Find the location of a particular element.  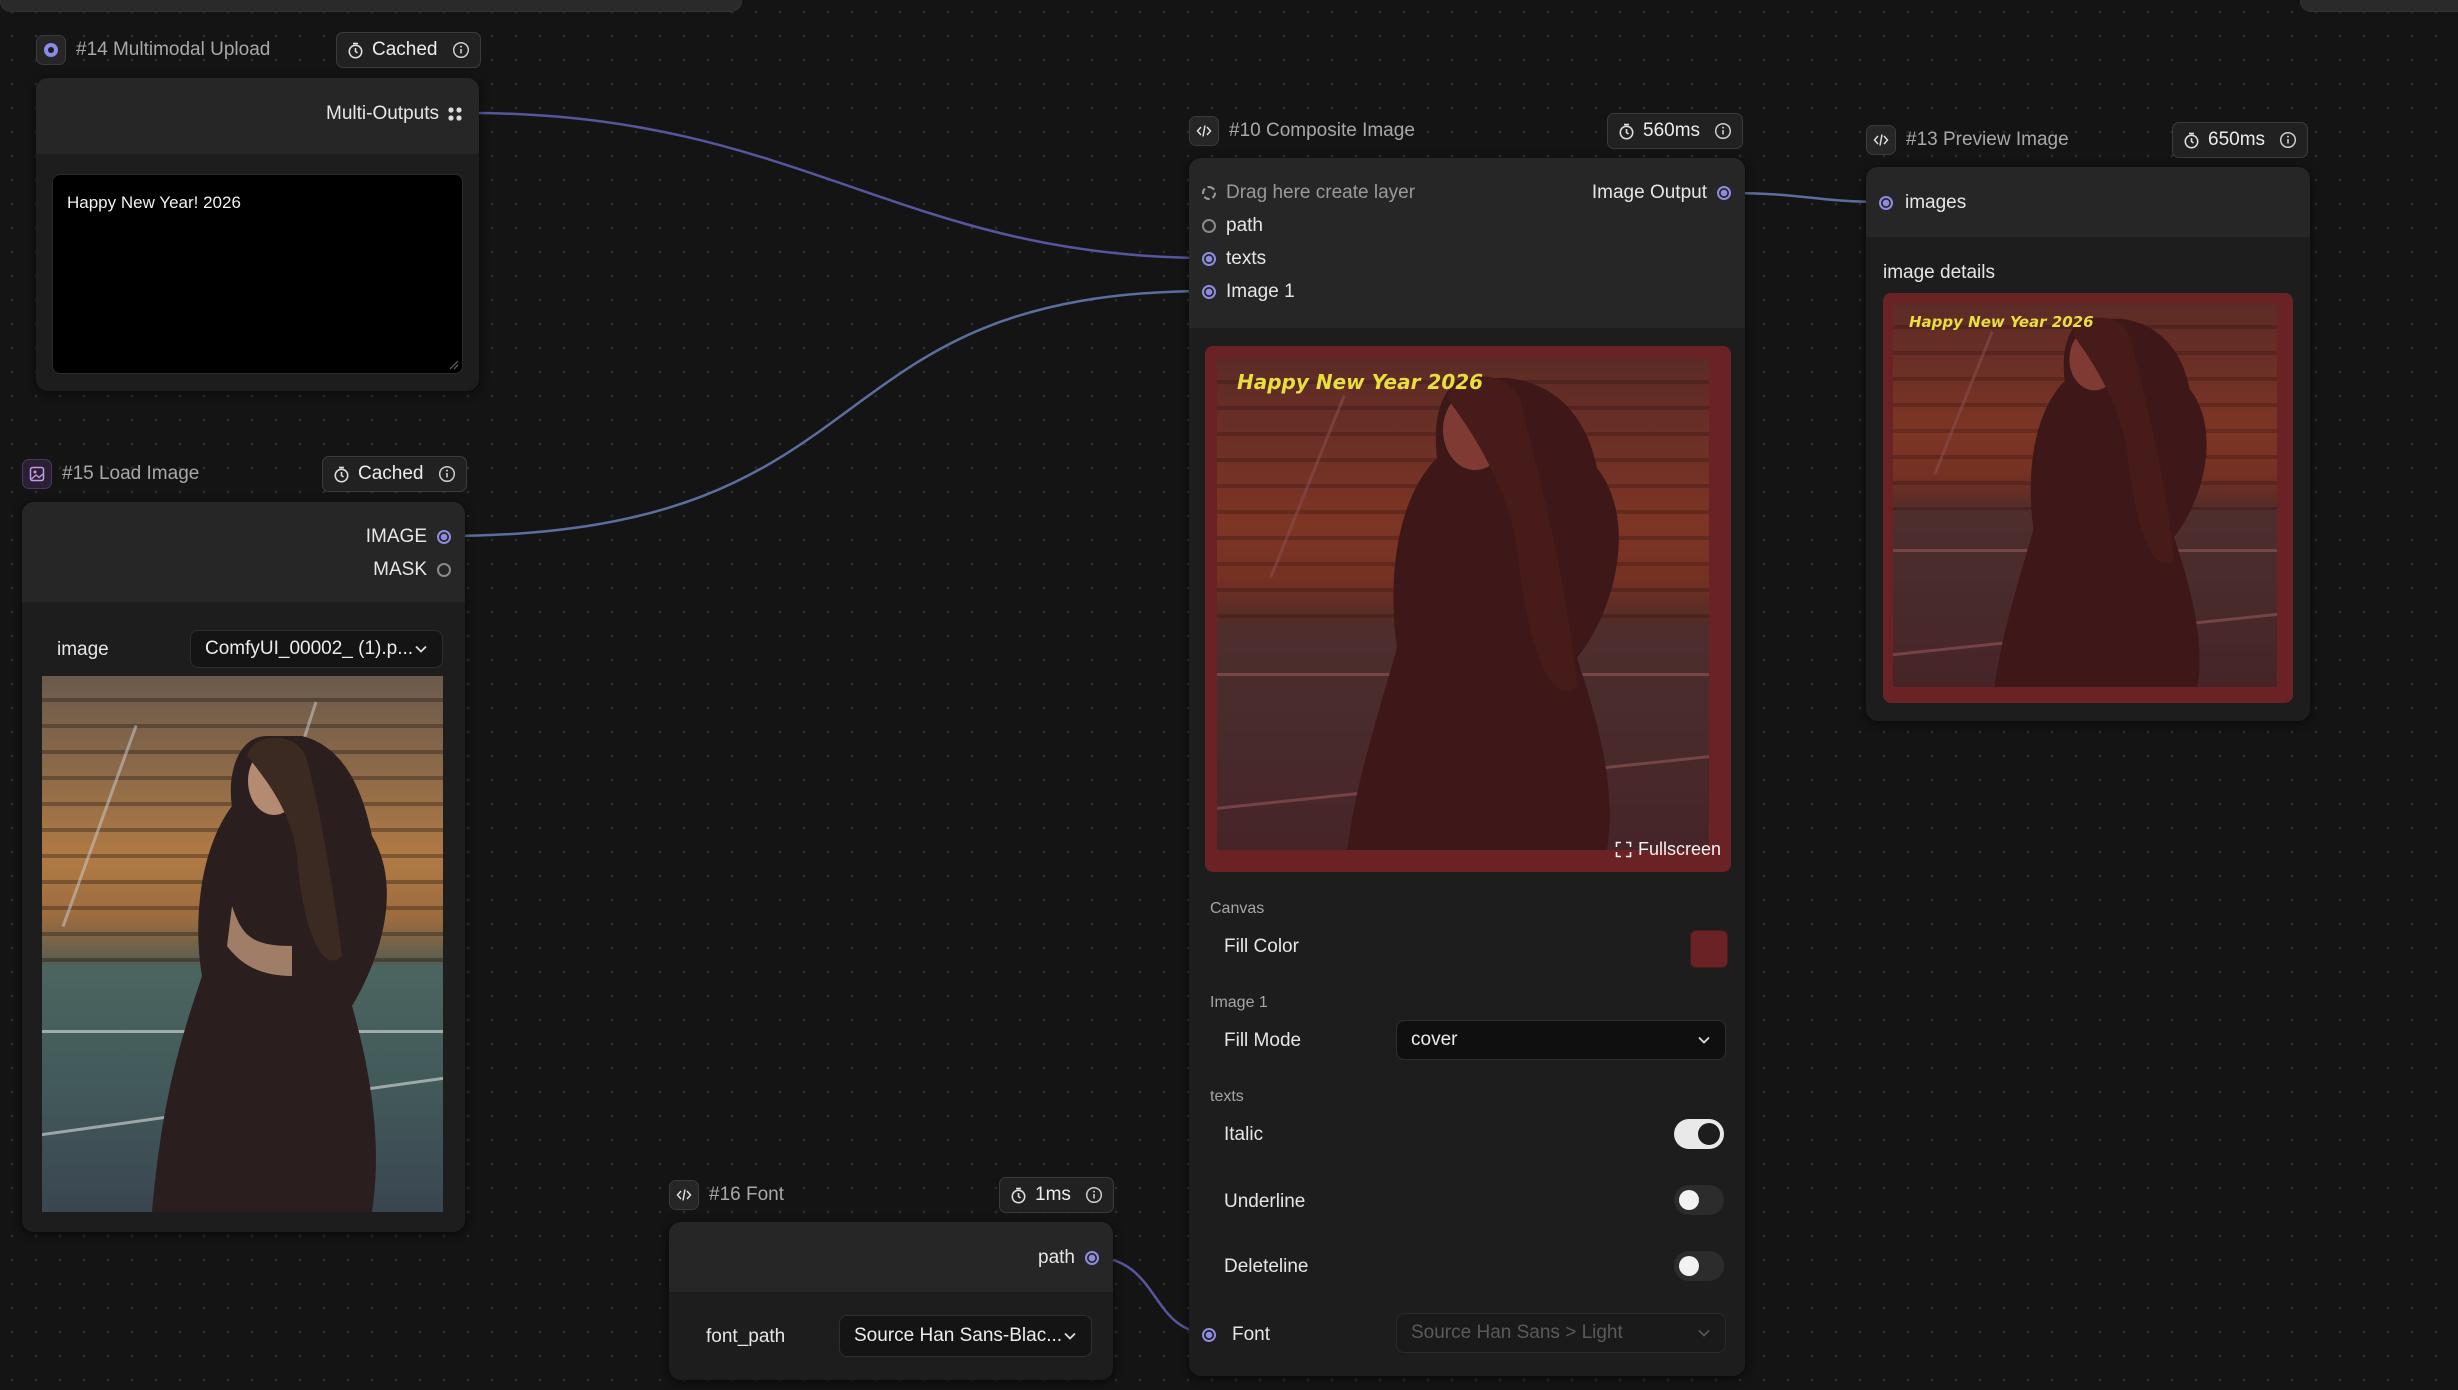

output-port-mask: MASK is located at coordinates (412, 570).